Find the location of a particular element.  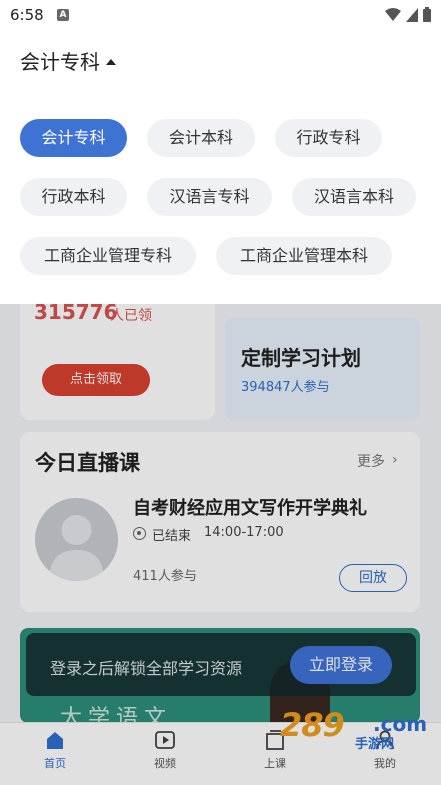

selected-major-title: 会计专科 is located at coordinates (60, 62).